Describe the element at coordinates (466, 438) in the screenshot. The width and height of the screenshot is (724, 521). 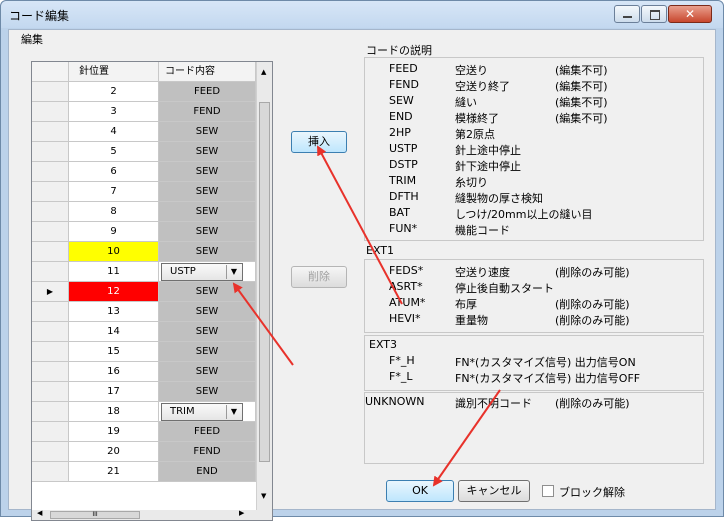
I see `arrow-to-ok` at that location.